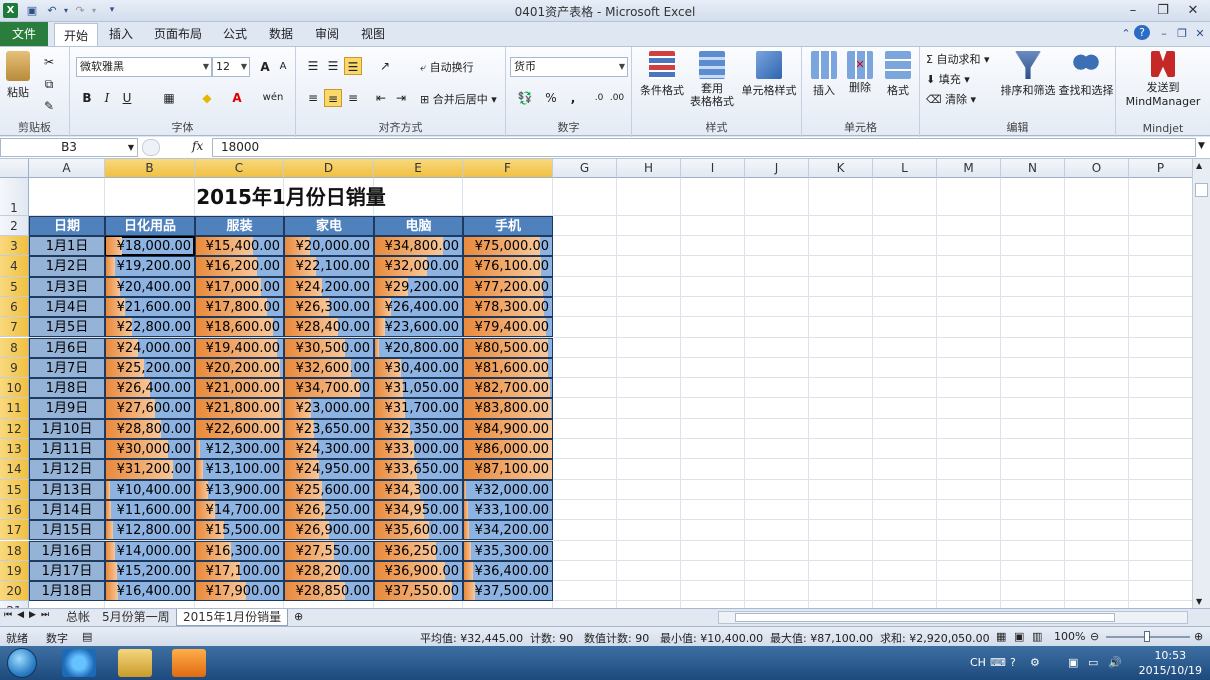 The width and height of the screenshot is (1210, 680). Describe the element at coordinates (704, 147) in the screenshot. I see `formula-input: 18000` at that location.